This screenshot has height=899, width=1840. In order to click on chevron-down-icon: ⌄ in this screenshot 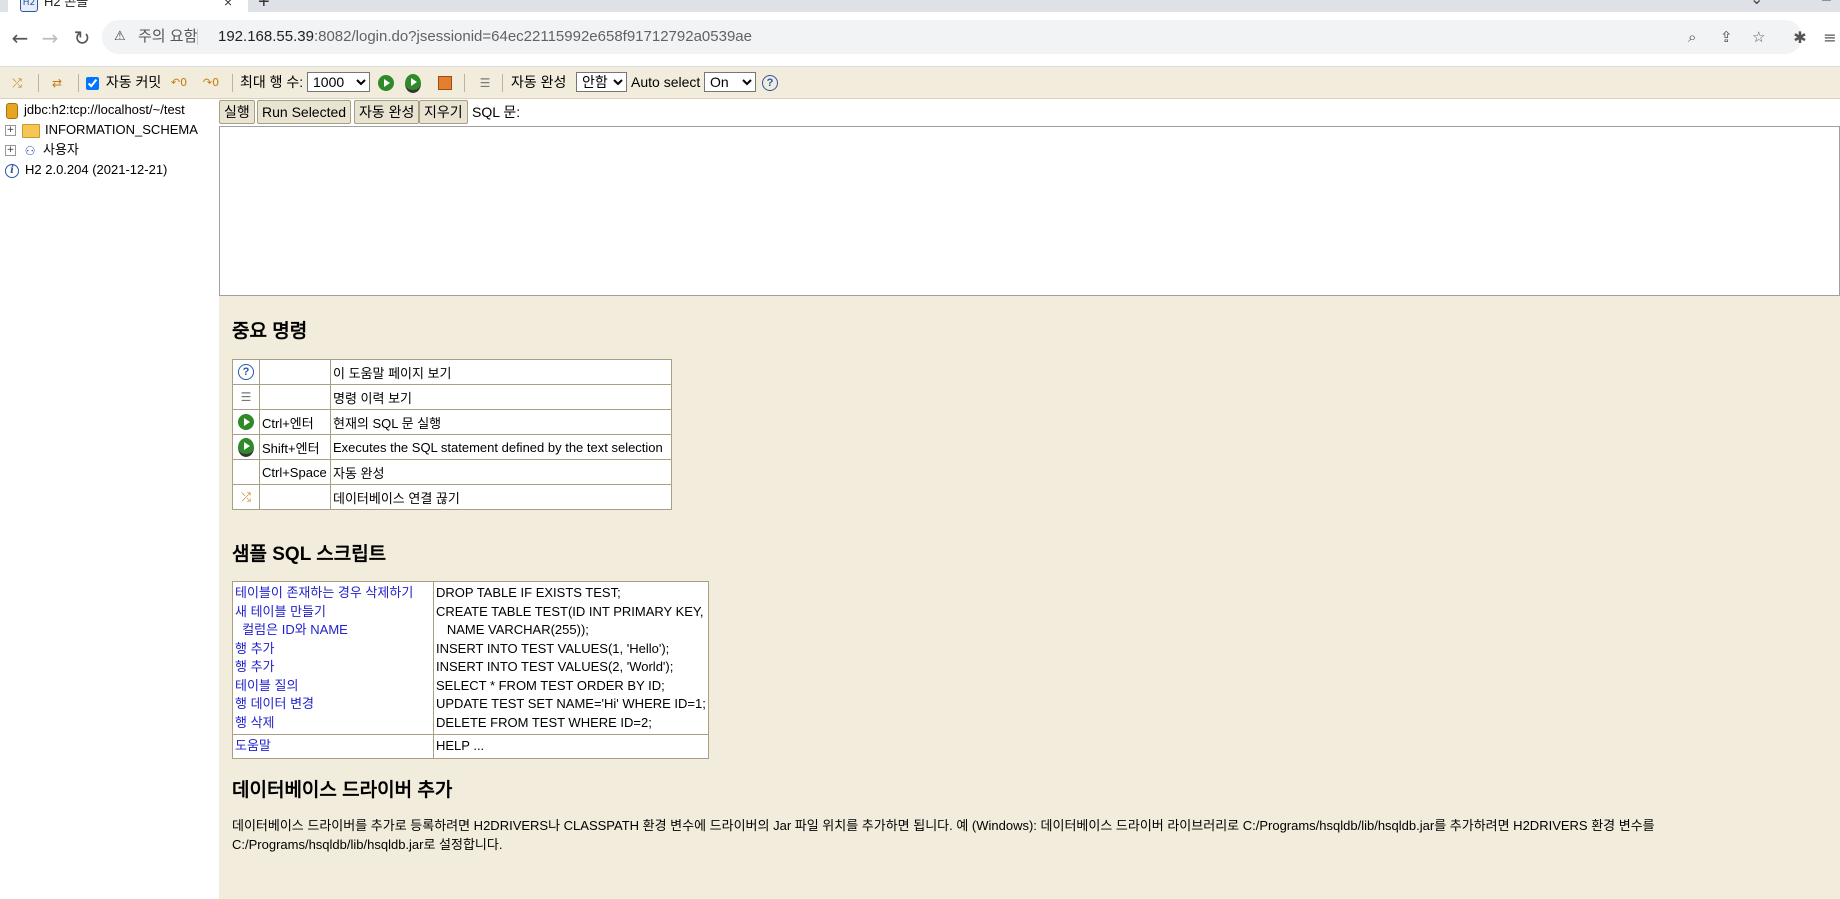, I will do `click(1756, 4)`.